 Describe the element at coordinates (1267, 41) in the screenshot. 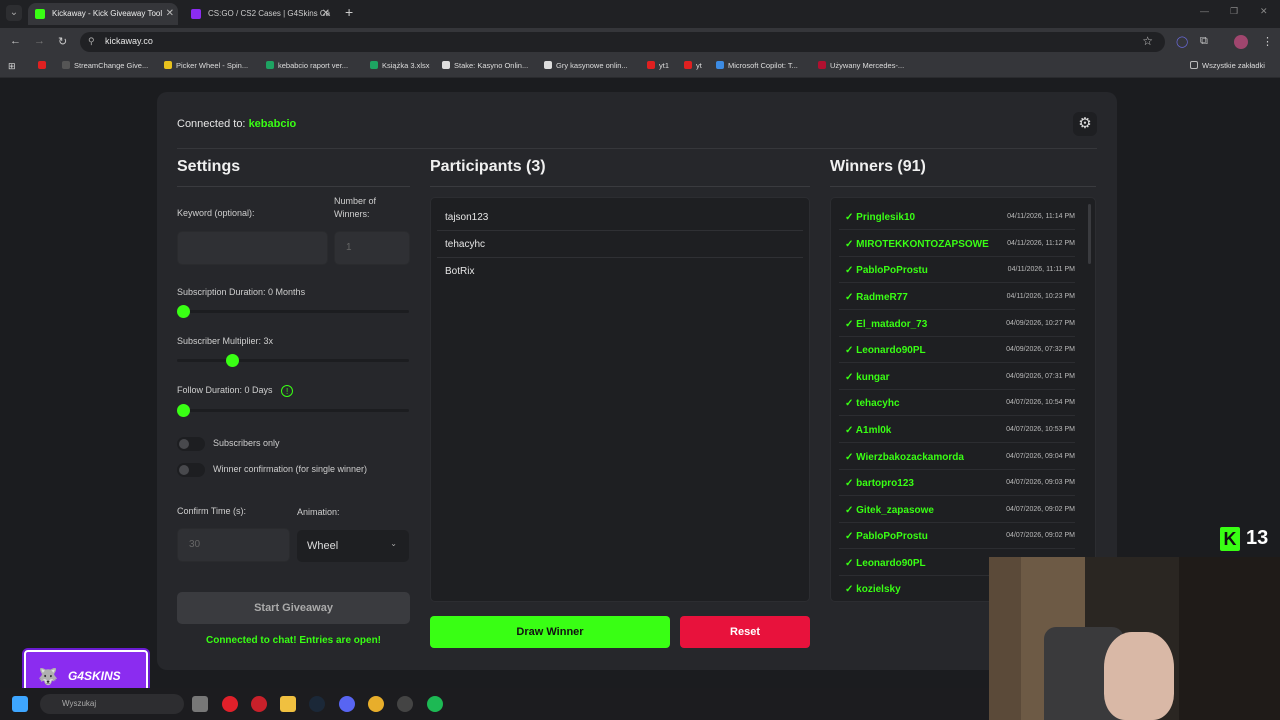

I see `menu-dots-icon: ⋮` at that location.